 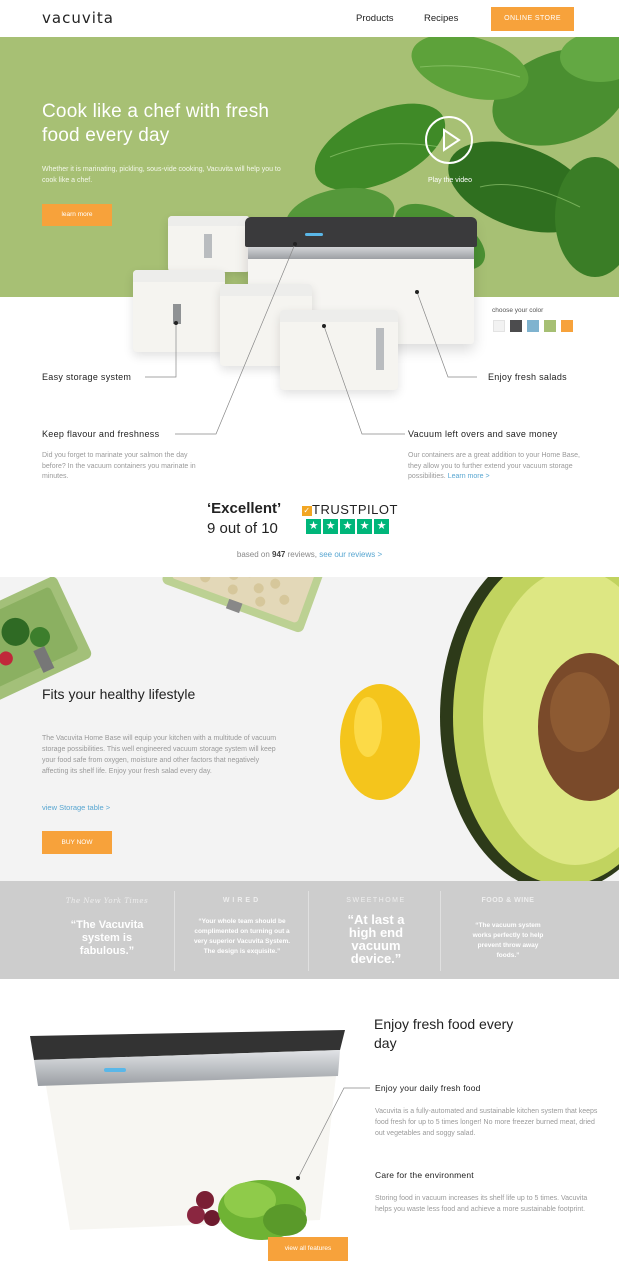 What do you see at coordinates (428, 1088) in the screenshot?
I see `bottom-subtitle-fresh: Enjoy your daily fresh food` at bounding box center [428, 1088].